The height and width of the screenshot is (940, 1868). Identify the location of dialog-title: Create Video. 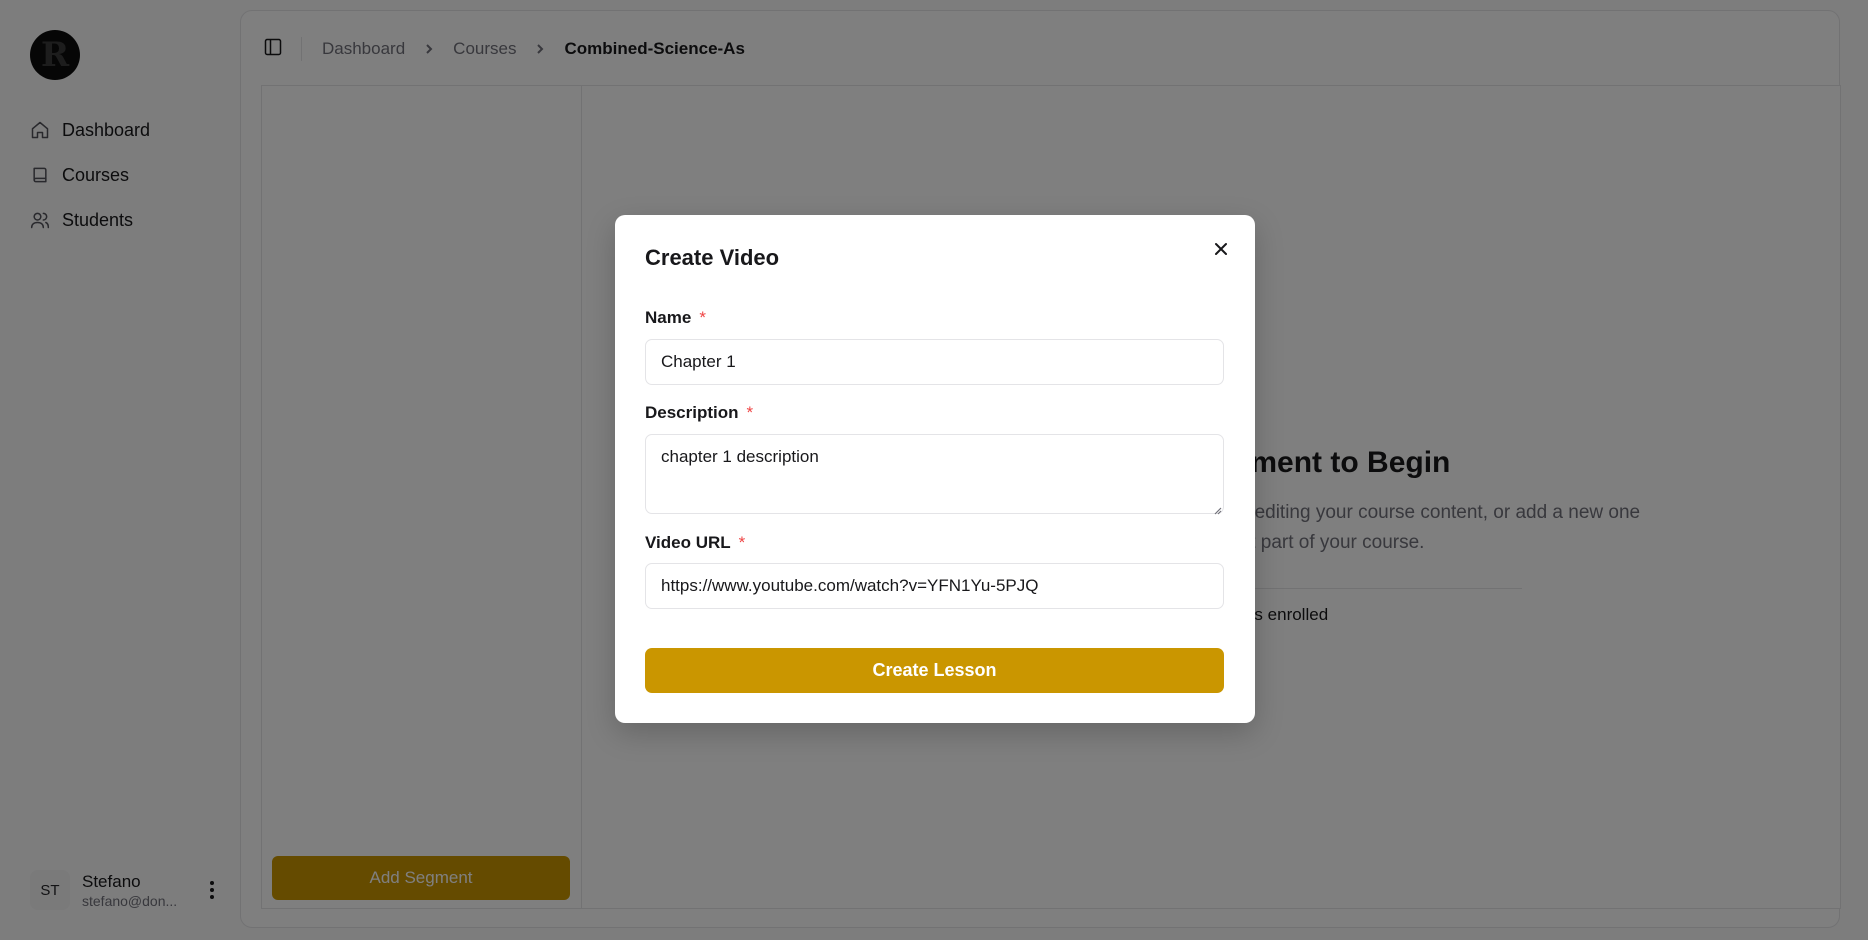
(712, 257).